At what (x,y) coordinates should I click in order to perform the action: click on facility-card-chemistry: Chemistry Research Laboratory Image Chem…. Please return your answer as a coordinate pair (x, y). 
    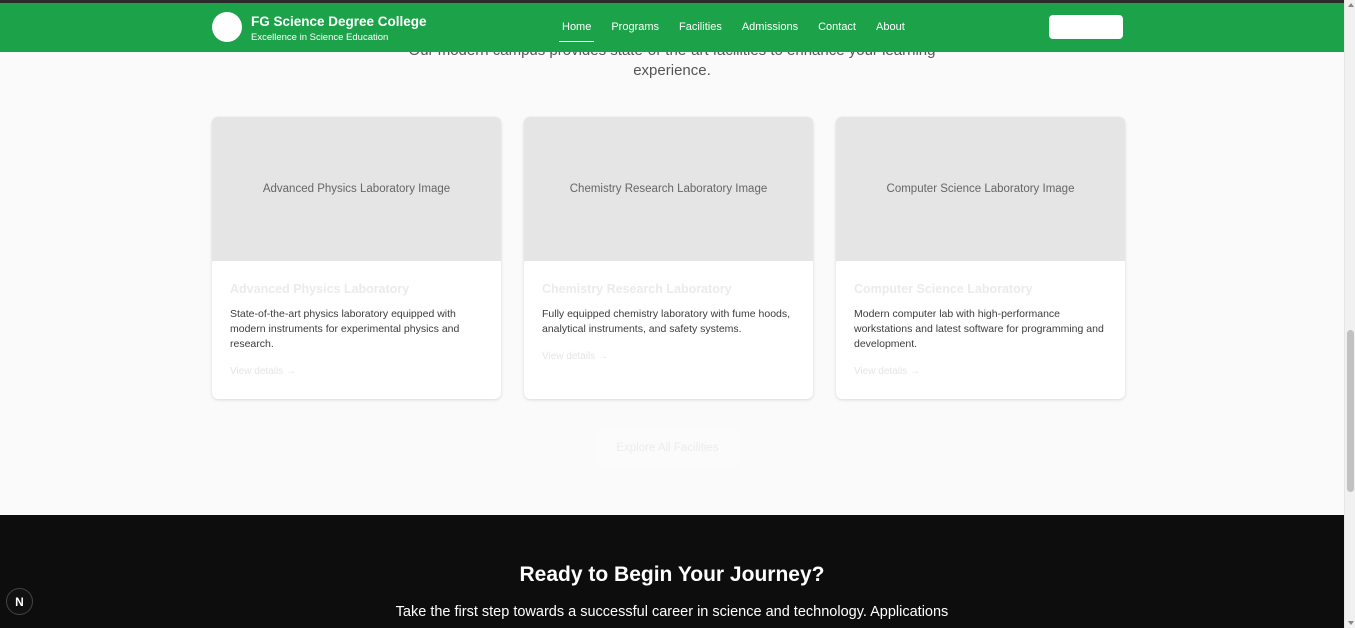
    Looking at the image, I should click on (668, 258).